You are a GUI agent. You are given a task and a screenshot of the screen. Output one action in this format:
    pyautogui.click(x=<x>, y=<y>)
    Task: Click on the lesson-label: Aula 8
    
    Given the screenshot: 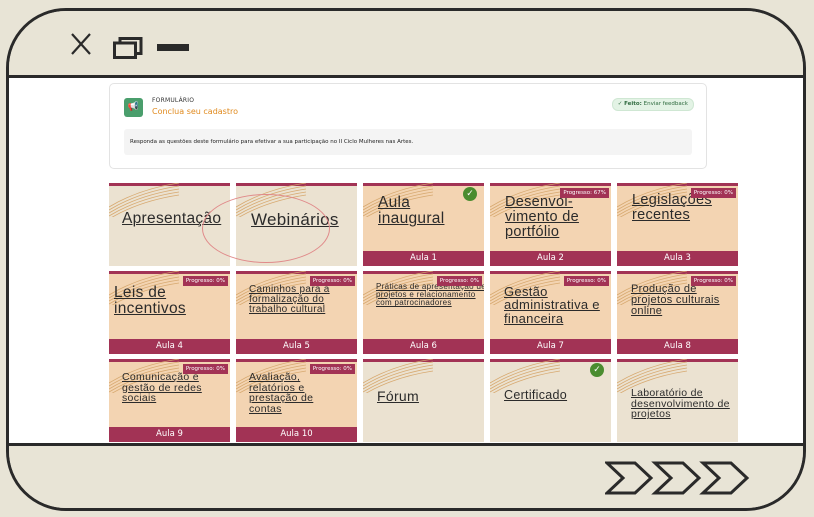 What is the action you would take?
    pyautogui.click(x=677, y=346)
    